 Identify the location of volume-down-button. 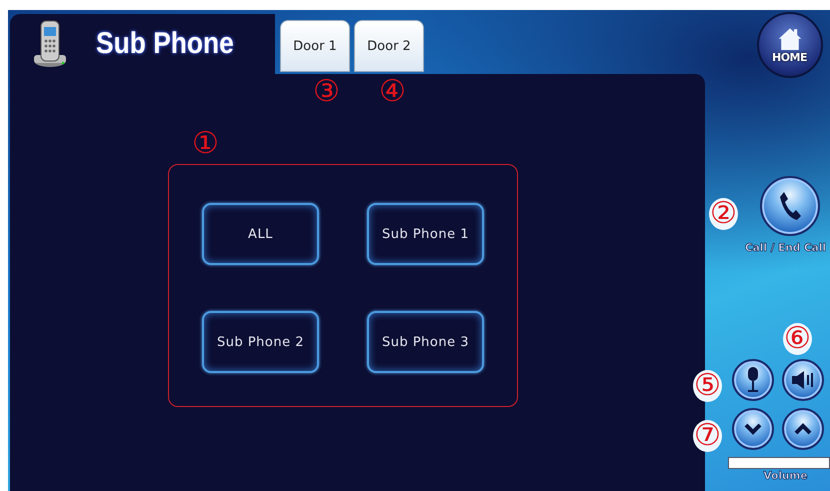
(753, 429).